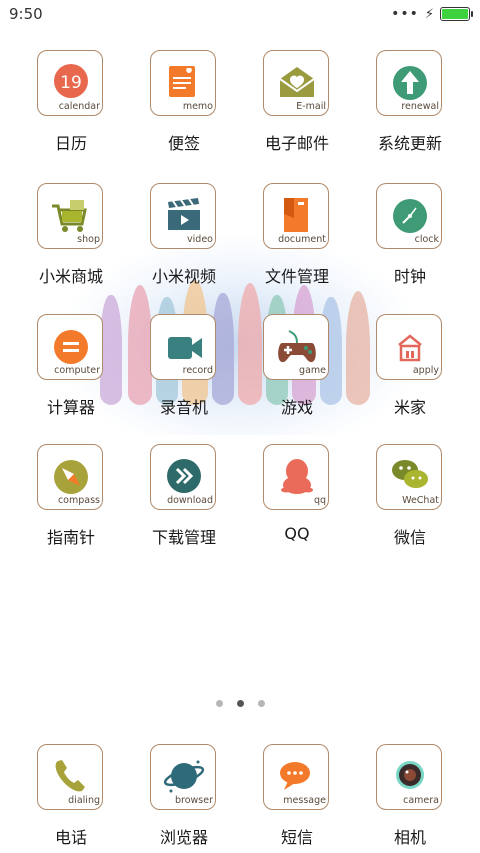 This screenshot has width=480, height=853. I want to click on app-name-label: 游戏, so click(297, 406).